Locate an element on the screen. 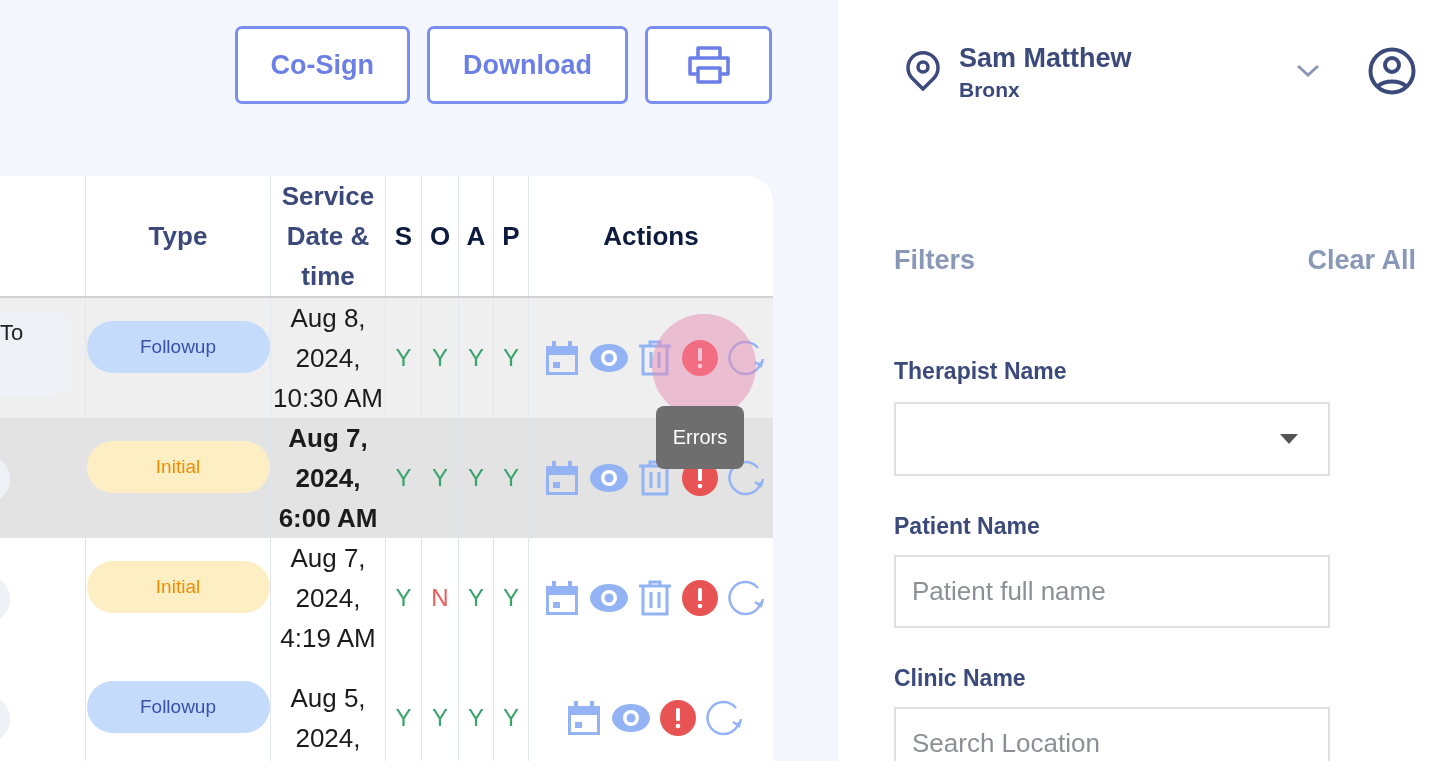  column-header: S is located at coordinates (403, 236).